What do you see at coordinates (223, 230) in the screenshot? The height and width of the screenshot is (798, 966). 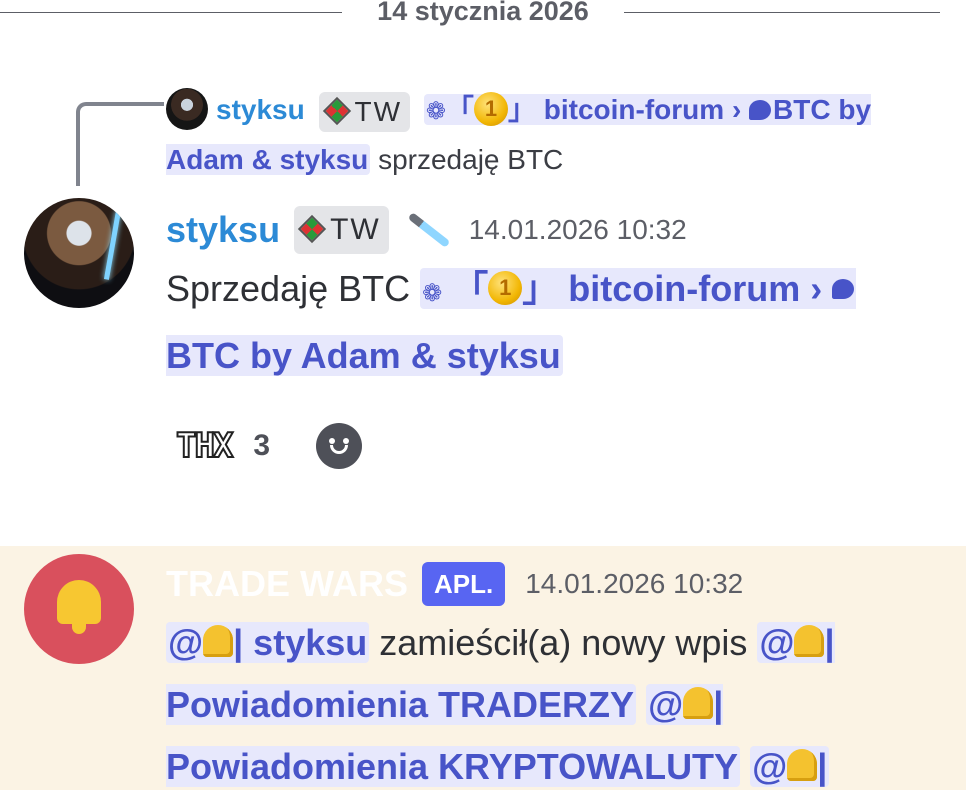 I see `message-username: styksu` at bounding box center [223, 230].